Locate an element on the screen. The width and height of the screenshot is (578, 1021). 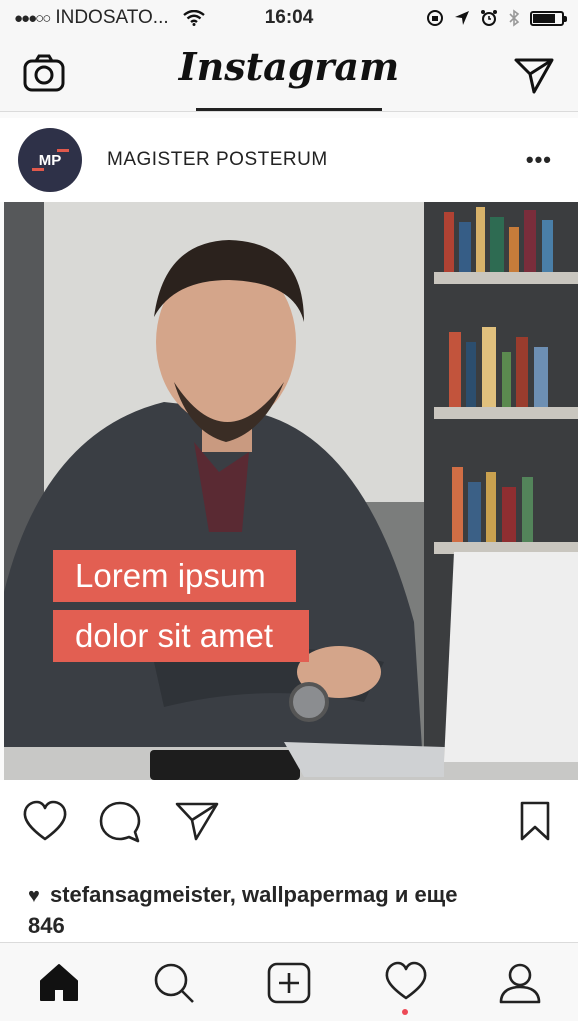
wifi-icon is located at coordinates (193, 18).